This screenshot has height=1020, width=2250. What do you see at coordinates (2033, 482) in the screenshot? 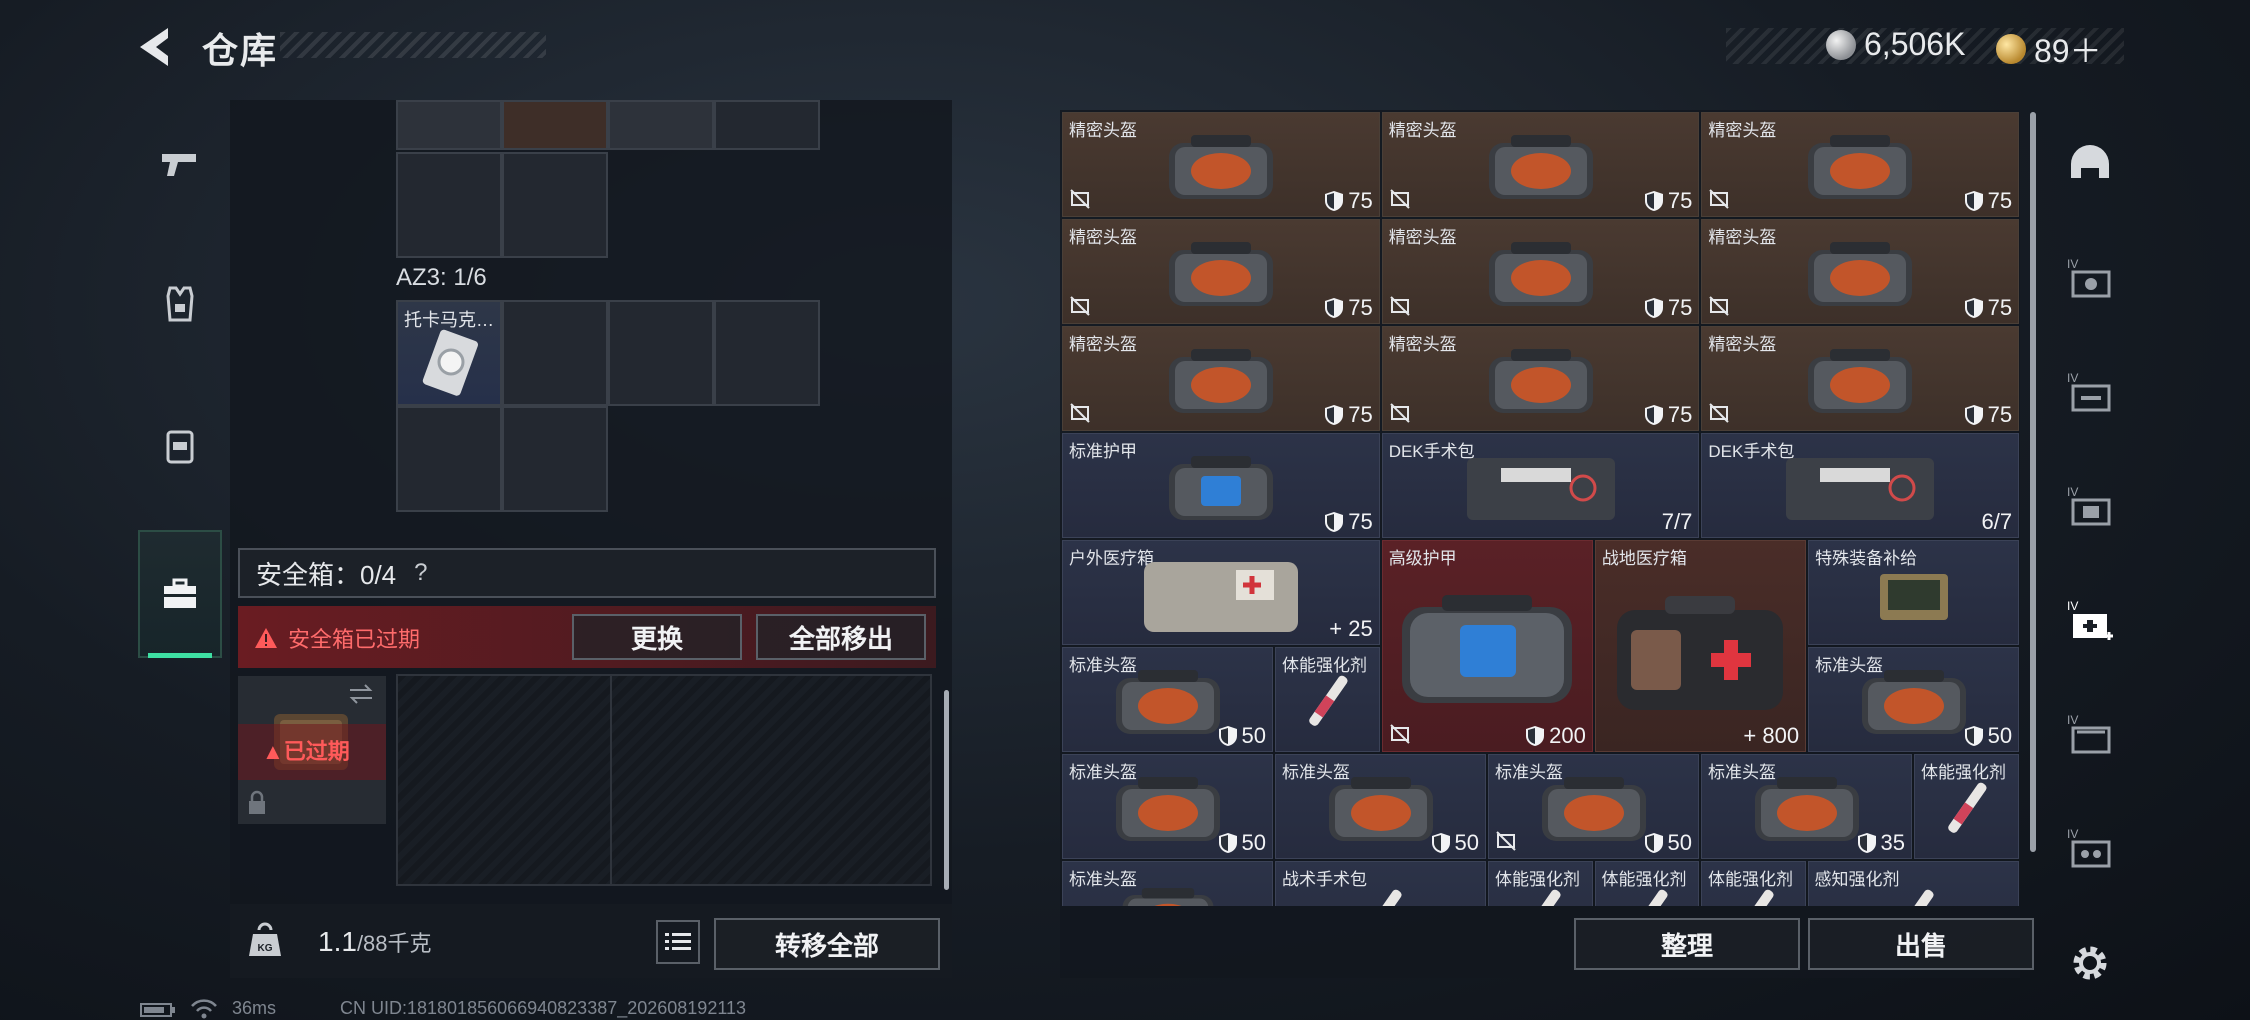
I see `warehouse-scrollbar` at bounding box center [2033, 482].